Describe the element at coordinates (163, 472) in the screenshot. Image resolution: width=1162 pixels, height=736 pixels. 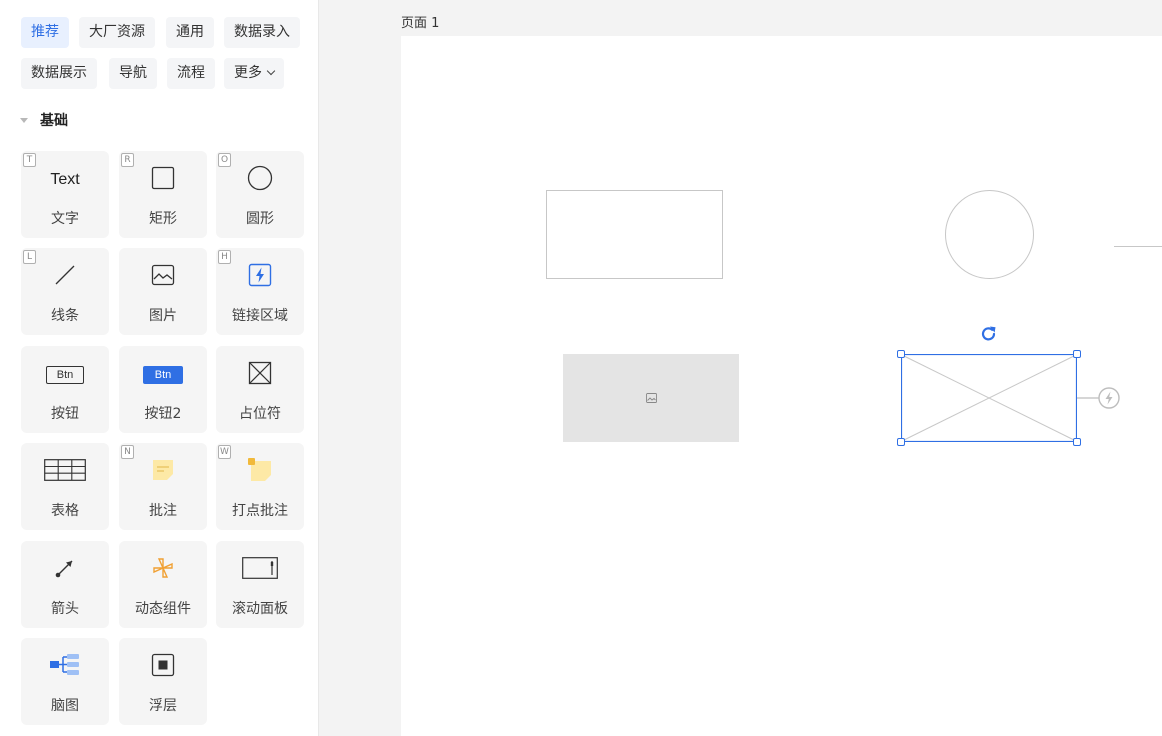
I see `note-icon` at that location.